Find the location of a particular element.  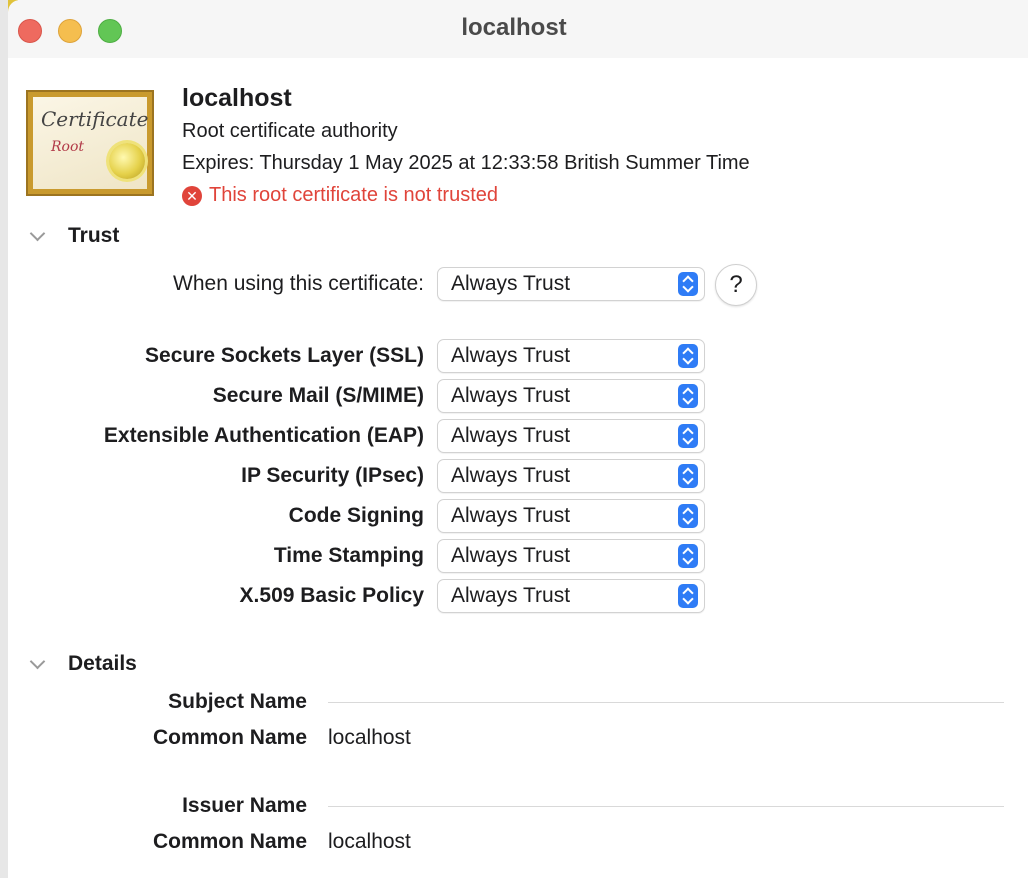

seal-icon is located at coordinates (127, 161).